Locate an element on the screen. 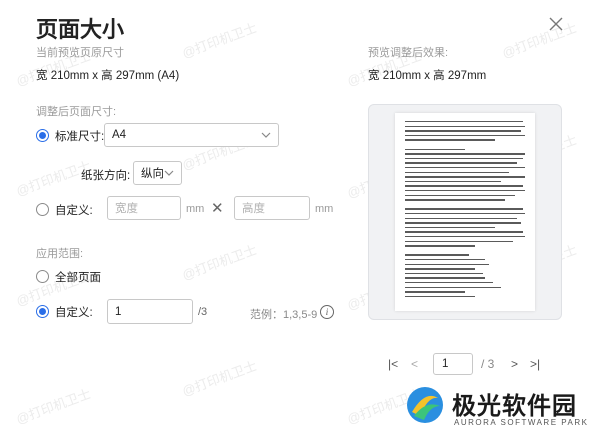 The height and width of the screenshot is (431, 600). current-size-value: 宽 210mm x 高 297mm (A4) is located at coordinates (108, 76).